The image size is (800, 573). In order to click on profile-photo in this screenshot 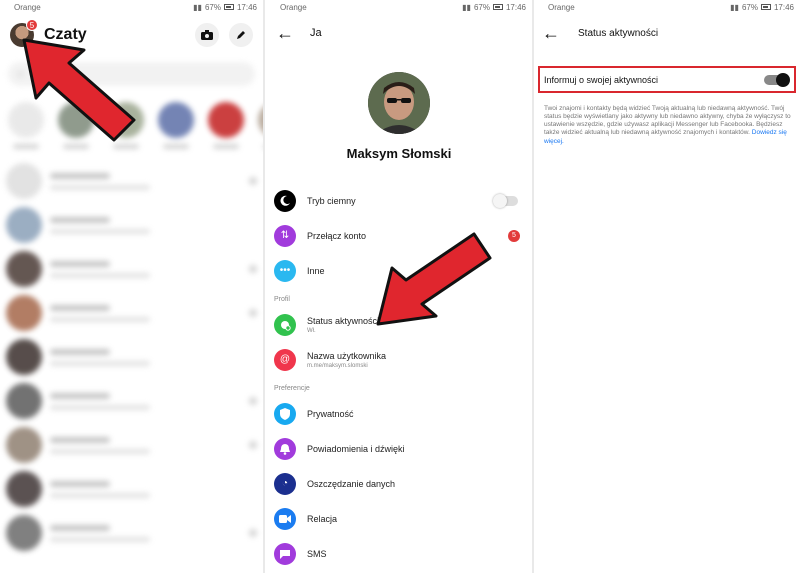, I will do `click(399, 103)`.